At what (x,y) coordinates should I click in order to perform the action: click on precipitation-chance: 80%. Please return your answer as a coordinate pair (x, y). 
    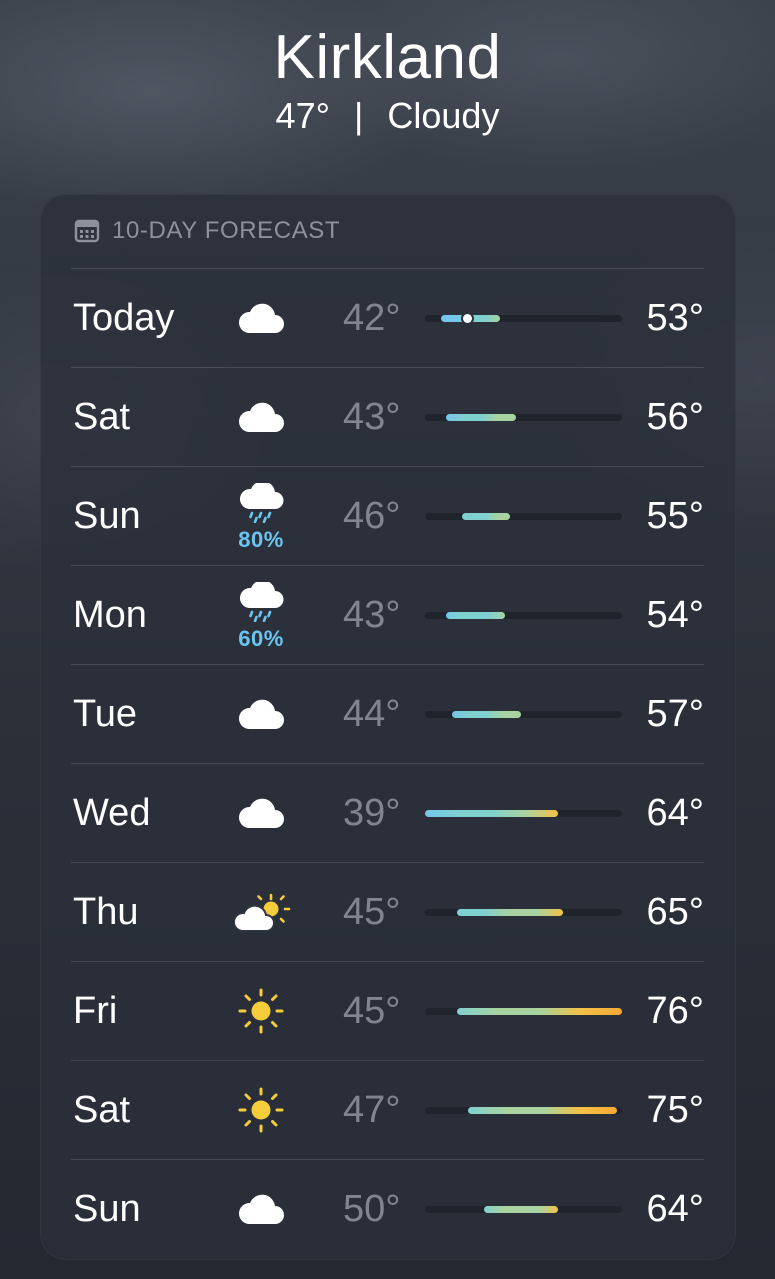
    Looking at the image, I should click on (261, 539).